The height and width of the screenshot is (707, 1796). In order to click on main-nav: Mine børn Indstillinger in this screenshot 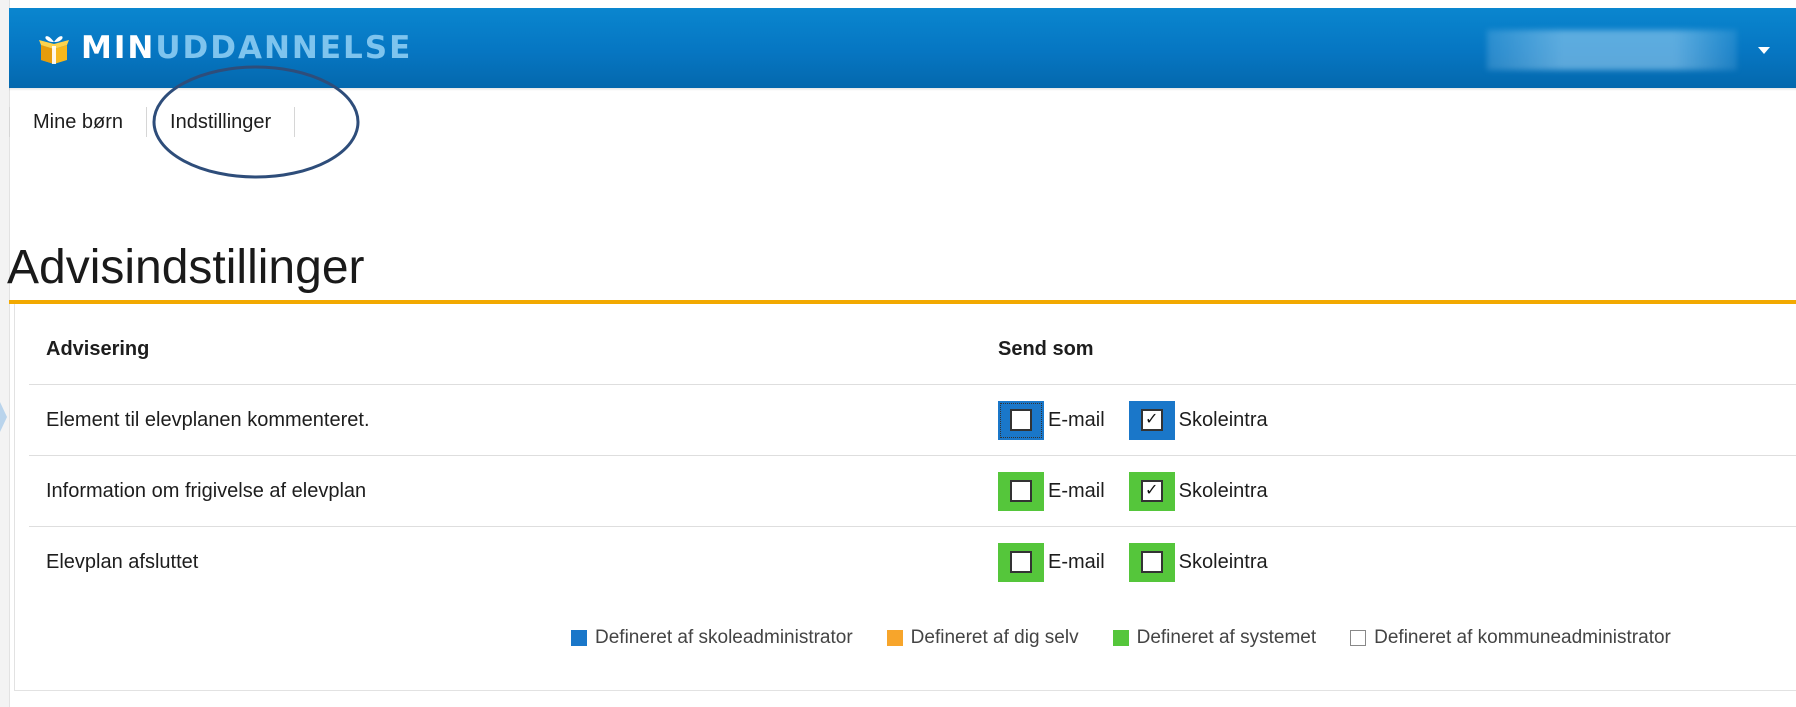, I will do `click(152, 122)`.